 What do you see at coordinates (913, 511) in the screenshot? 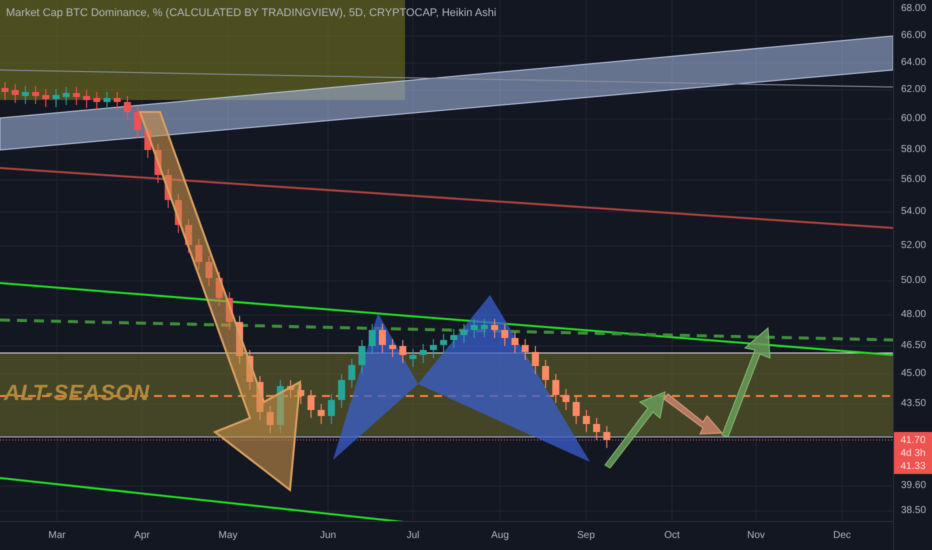
I see `axis-label: 38.50` at bounding box center [913, 511].